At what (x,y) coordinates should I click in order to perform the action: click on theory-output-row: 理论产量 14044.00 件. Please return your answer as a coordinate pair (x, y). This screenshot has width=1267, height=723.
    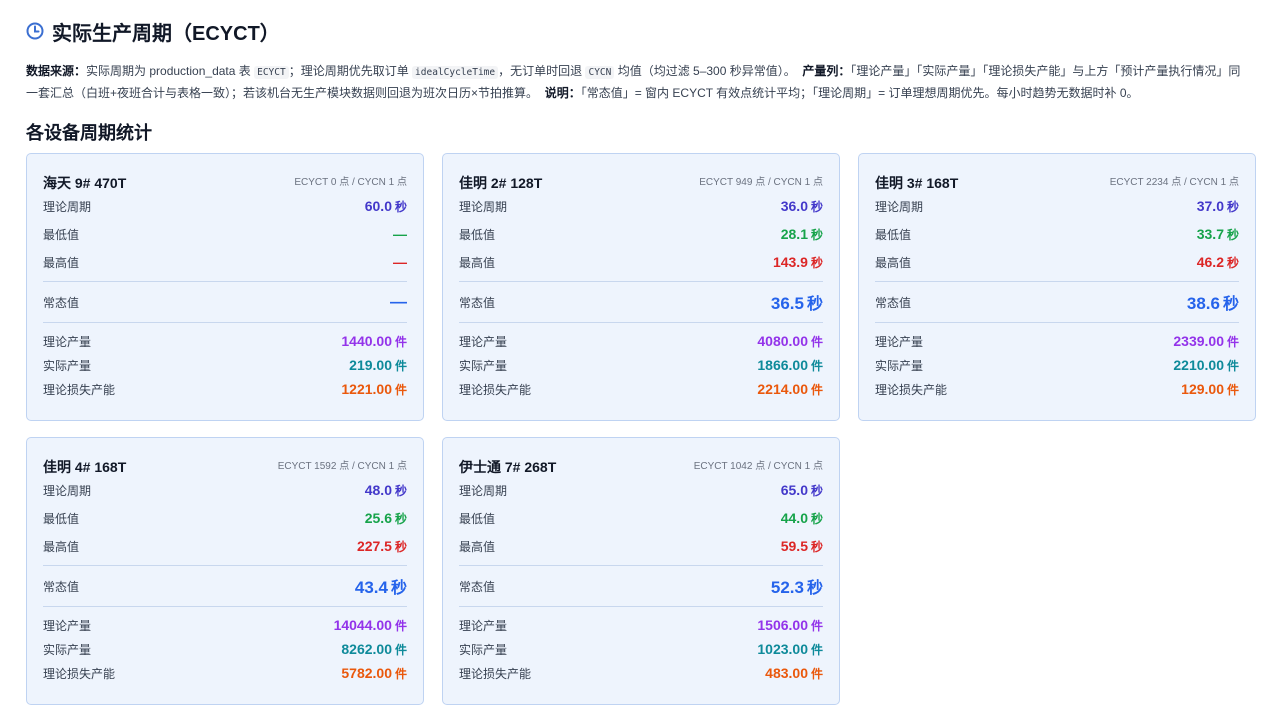
    Looking at the image, I should click on (225, 625).